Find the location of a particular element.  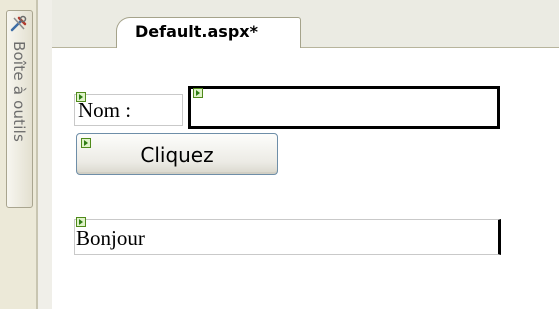

name-textbox is located at coordinates (344, 107).